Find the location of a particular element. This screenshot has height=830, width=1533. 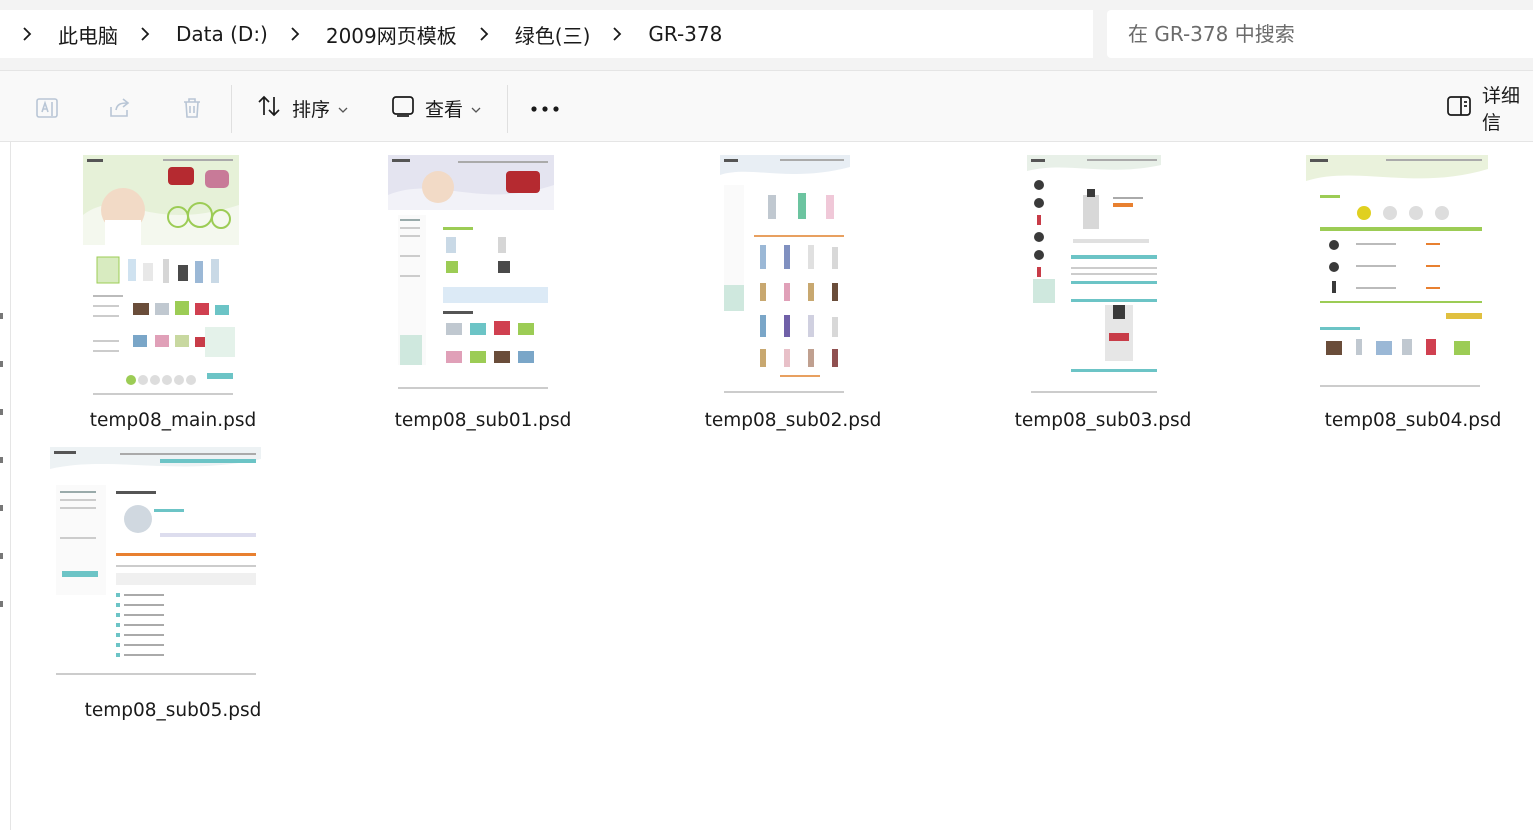

delete-icon is located at coordinates (192, 108).